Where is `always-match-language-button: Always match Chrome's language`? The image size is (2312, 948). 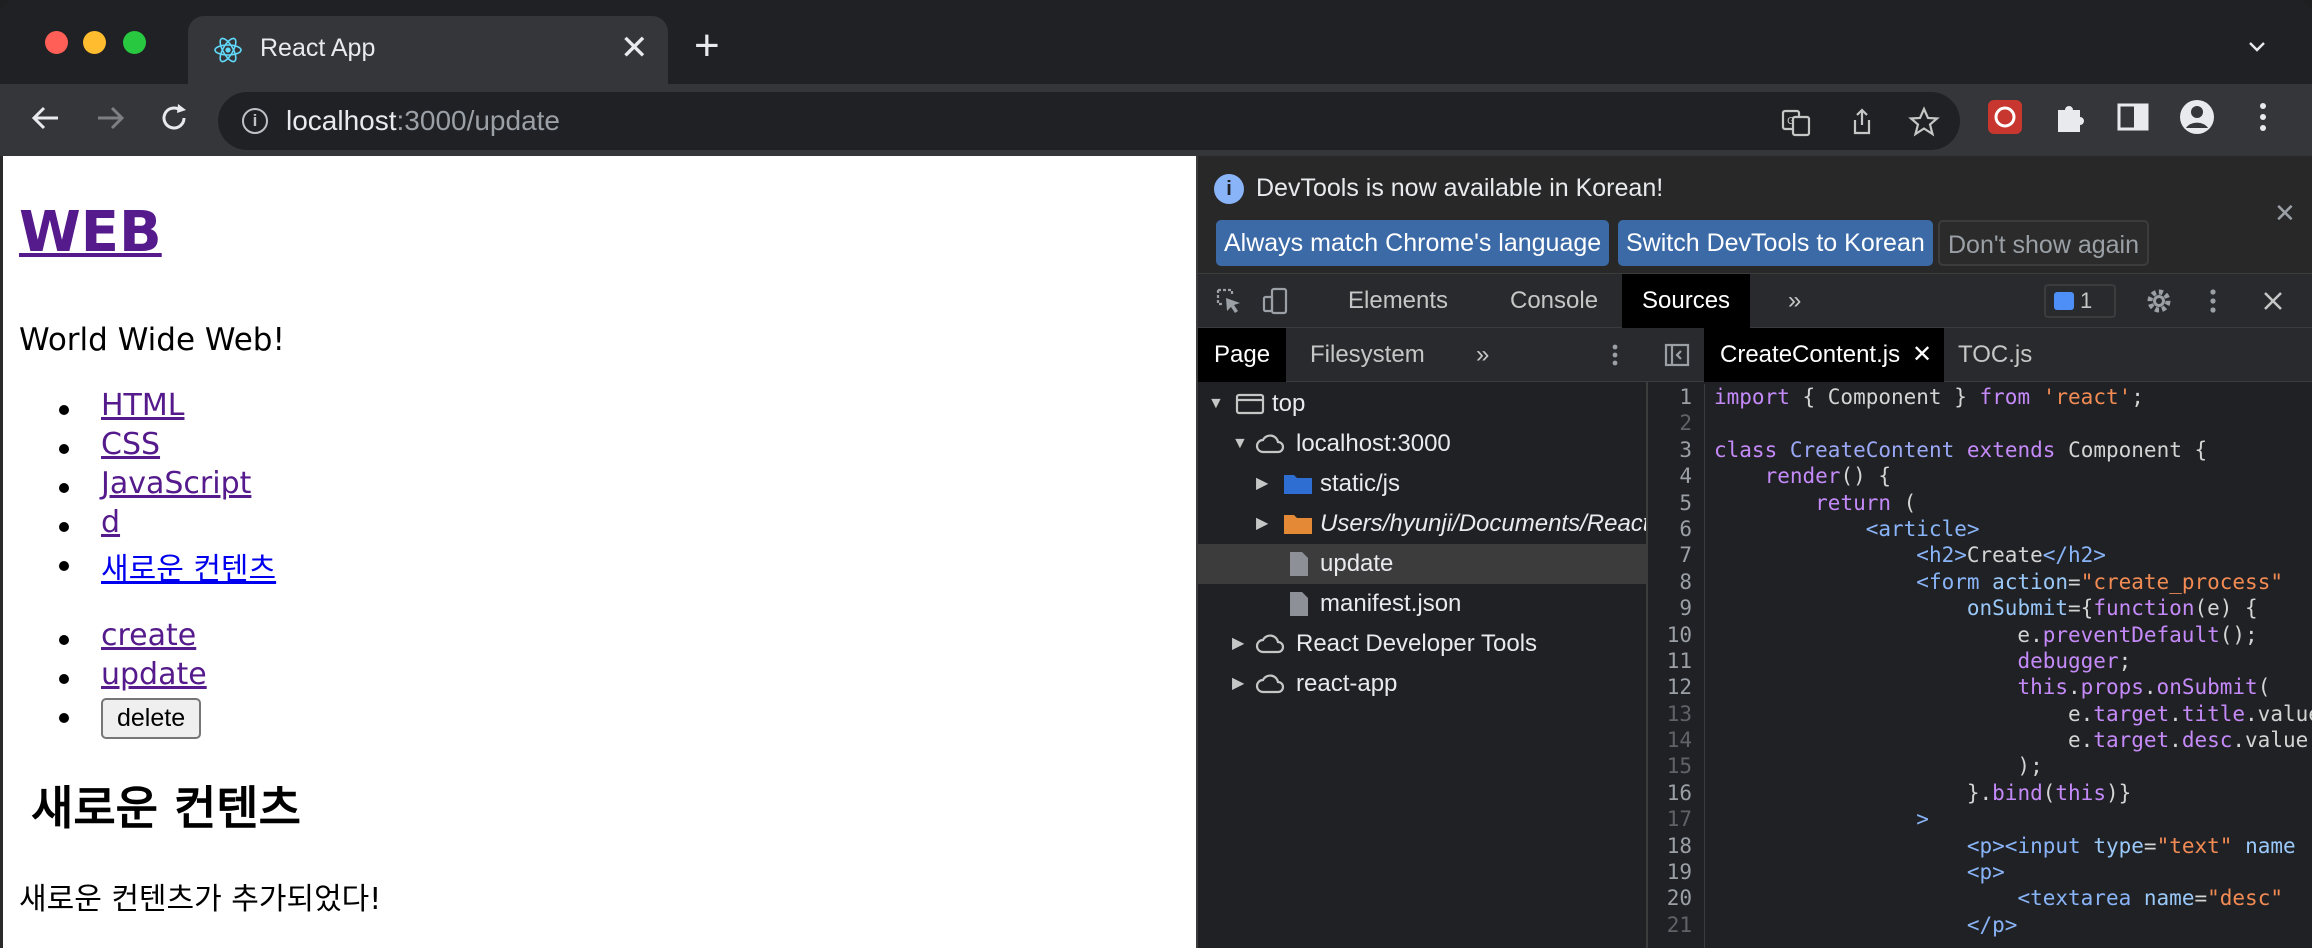
always-match-language-button: Always match Chrome's language is located at coordinates (1413, 243).